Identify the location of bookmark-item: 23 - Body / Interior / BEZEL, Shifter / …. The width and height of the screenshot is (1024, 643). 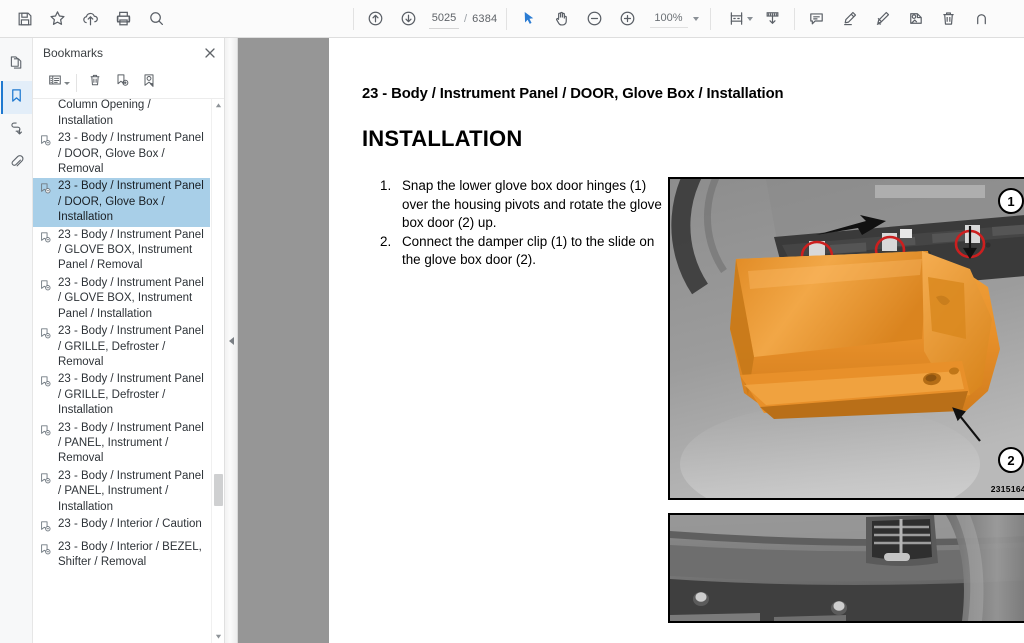
(121, 555).